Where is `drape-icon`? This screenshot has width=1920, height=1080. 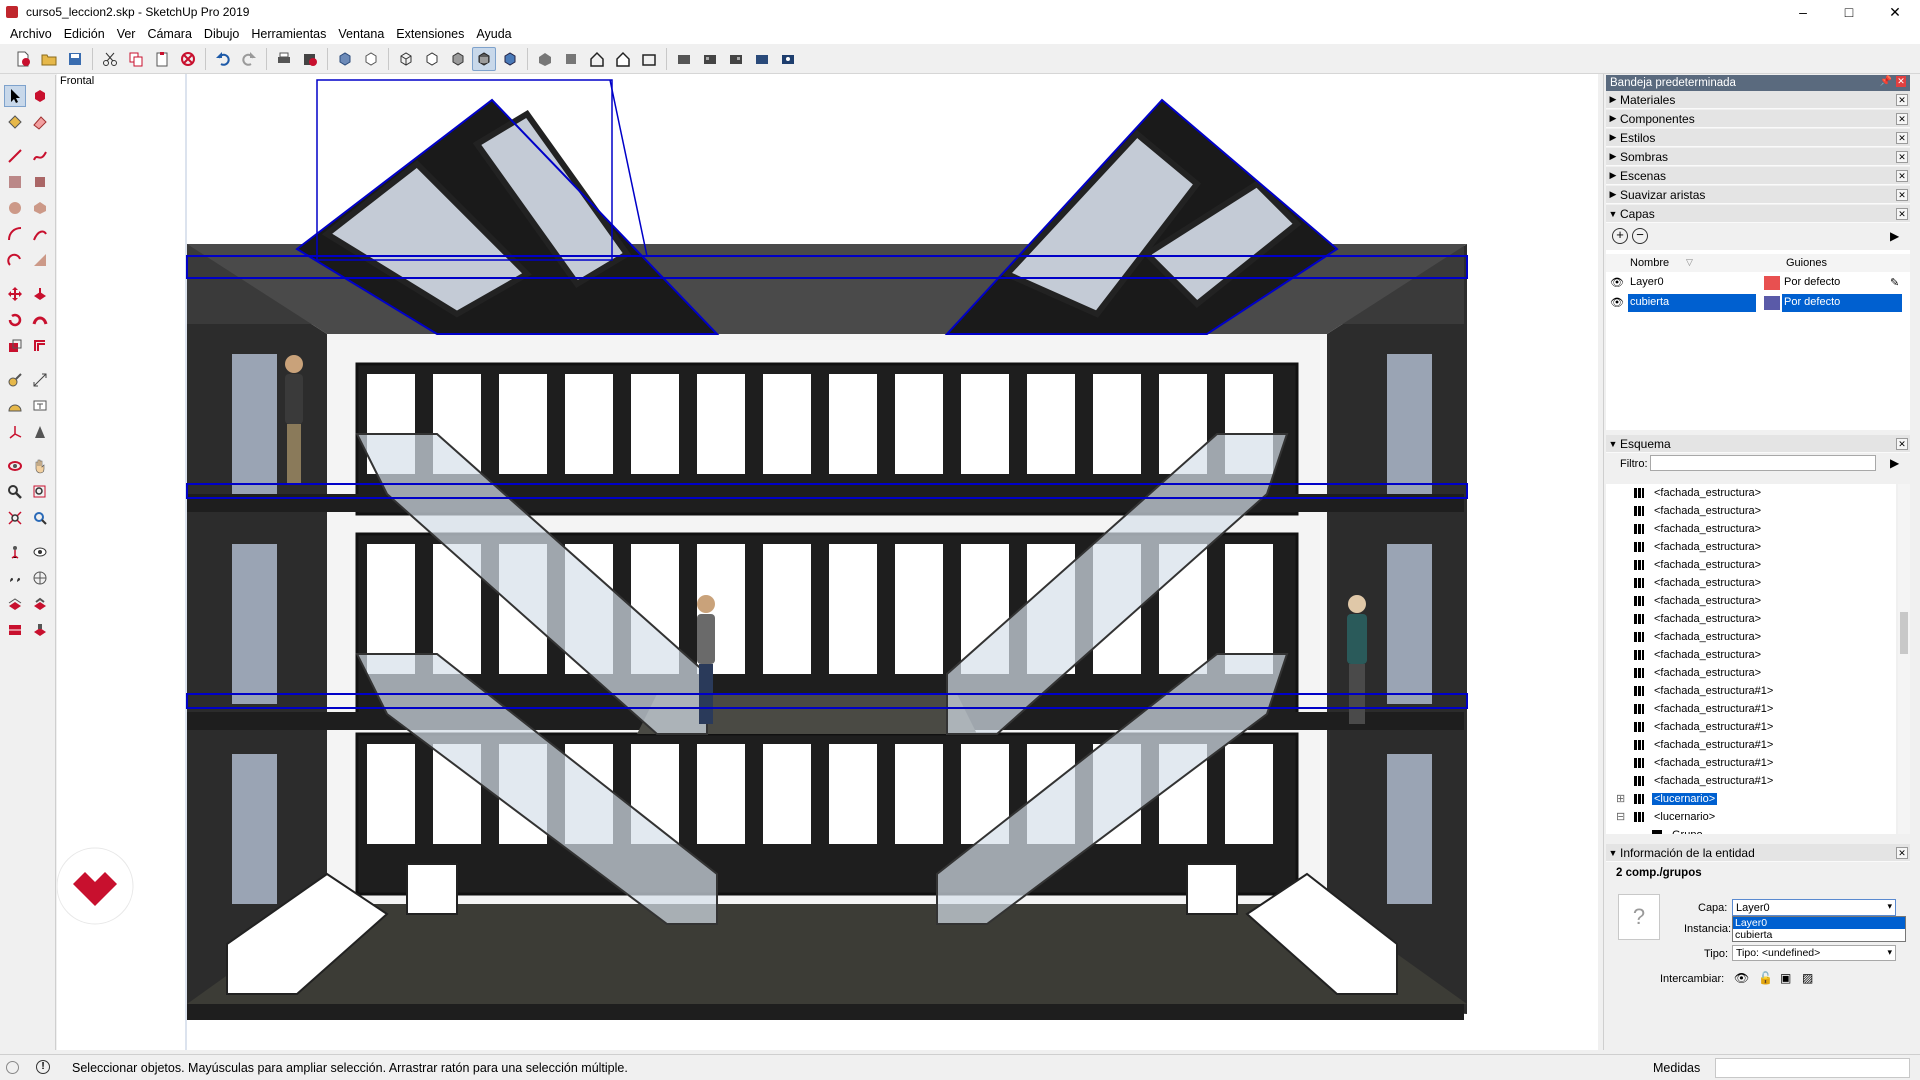
drape-icon is located at coordinates (15, 630).